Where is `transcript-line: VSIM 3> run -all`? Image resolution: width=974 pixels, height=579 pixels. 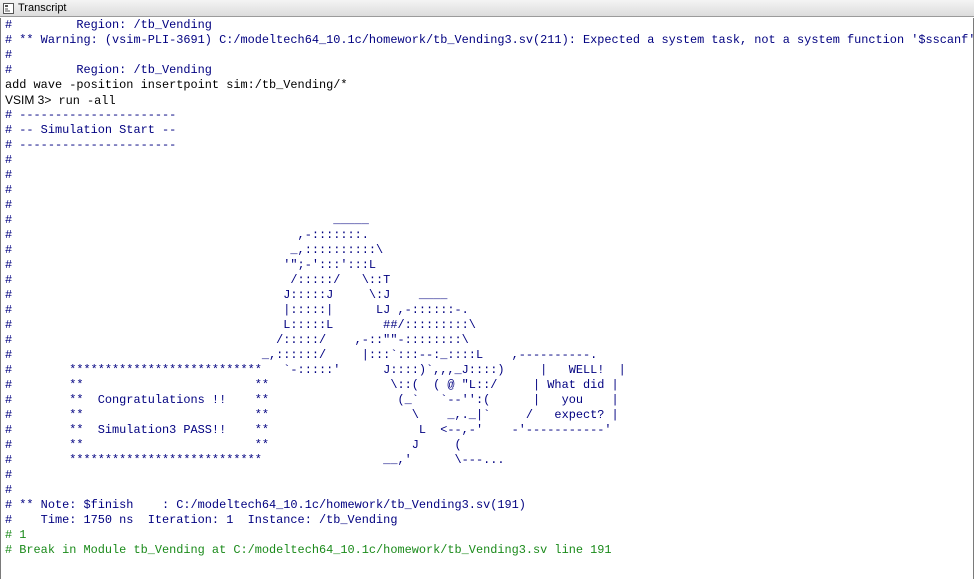 transcript-line: VSIM 3> run -all is located at coordinates (487, 100).